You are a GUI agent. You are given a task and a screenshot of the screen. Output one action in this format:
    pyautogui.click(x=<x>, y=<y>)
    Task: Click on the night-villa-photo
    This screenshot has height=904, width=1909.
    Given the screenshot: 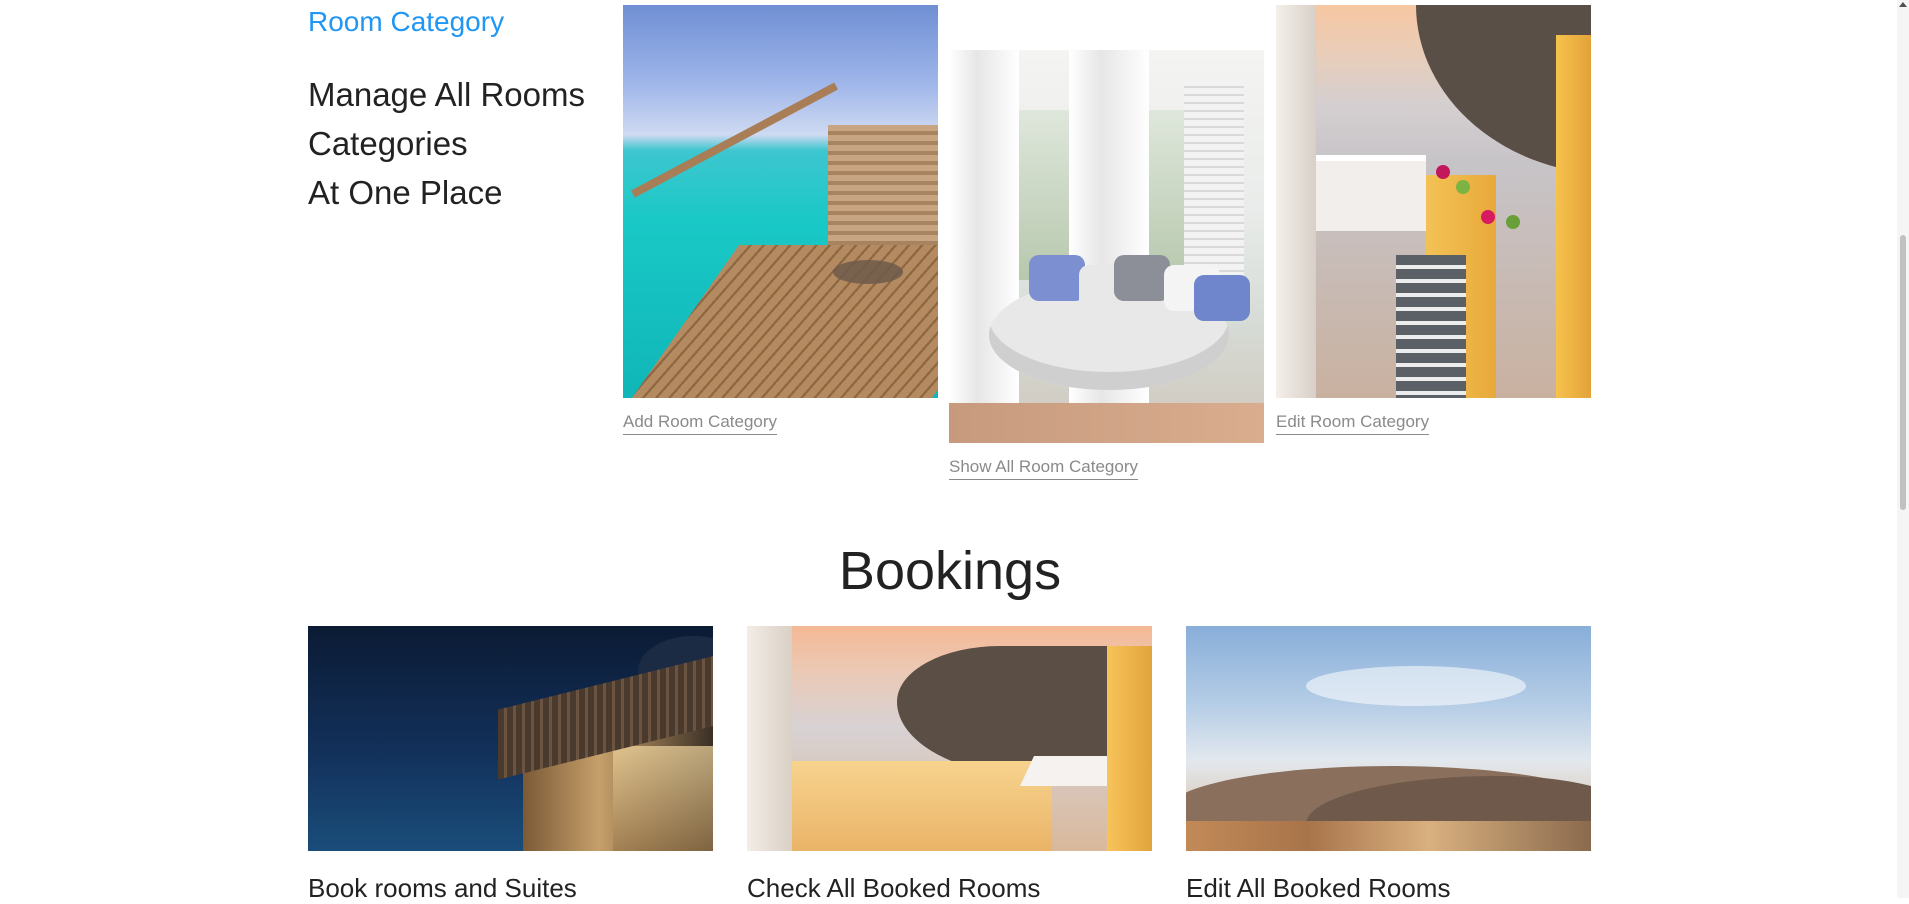 What is the action you would take?
    pyautogui.click(x=510, y=738)
    